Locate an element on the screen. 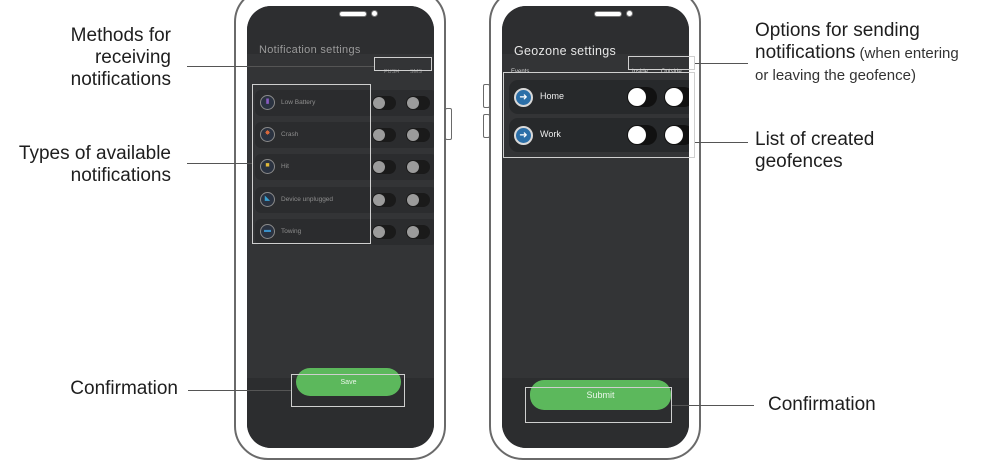  annotation-text: geofences is located at coordinates (799, 161).